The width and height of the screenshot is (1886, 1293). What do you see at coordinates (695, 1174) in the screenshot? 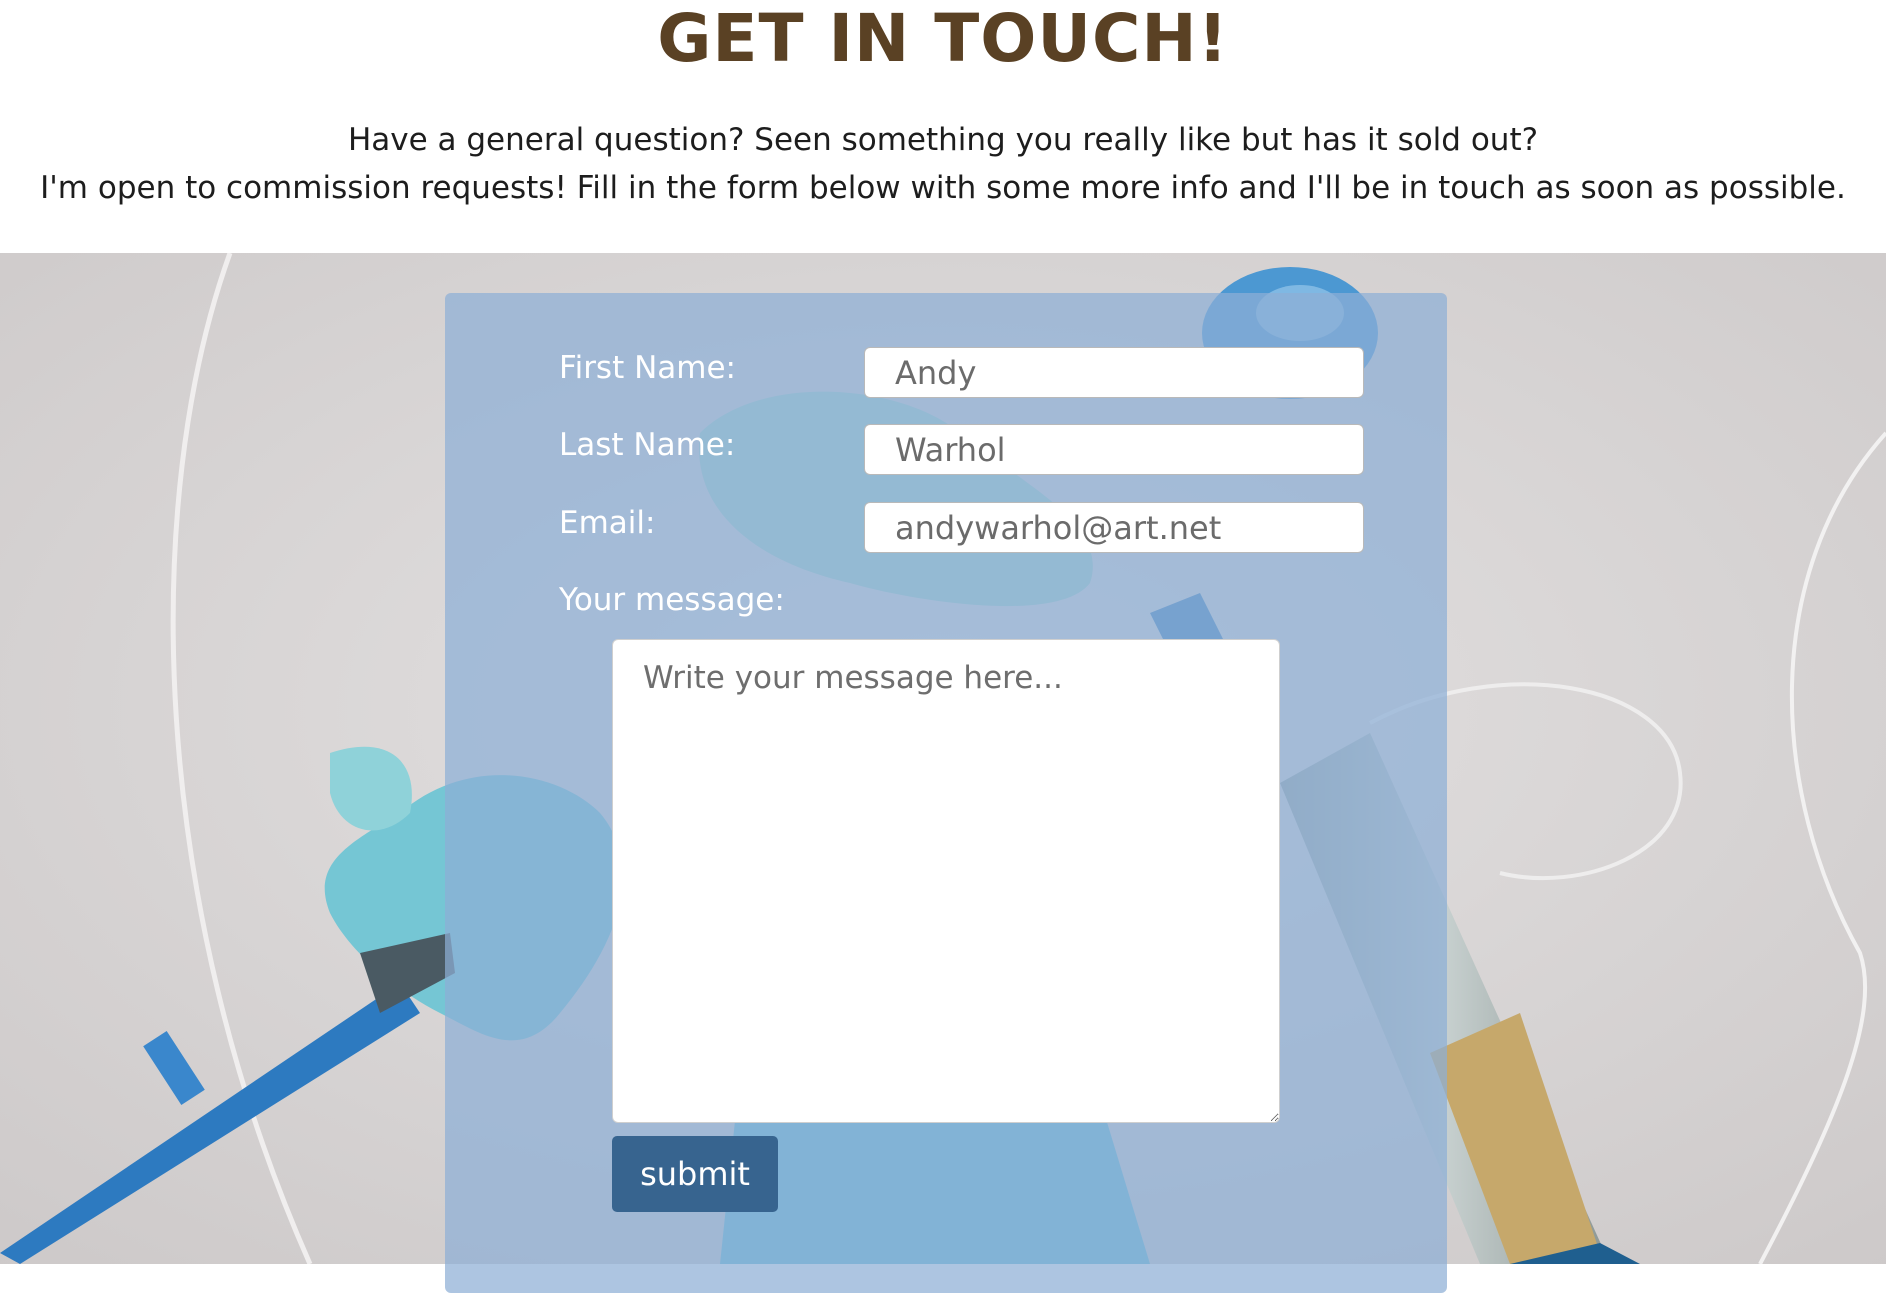
I see `submit-button: submit` at bounding box center [695, 1174].